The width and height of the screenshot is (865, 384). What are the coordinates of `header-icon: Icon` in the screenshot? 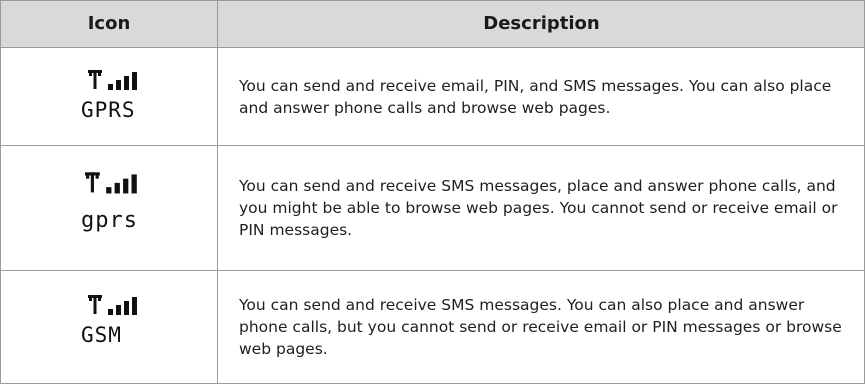 It's located at (109, 23).